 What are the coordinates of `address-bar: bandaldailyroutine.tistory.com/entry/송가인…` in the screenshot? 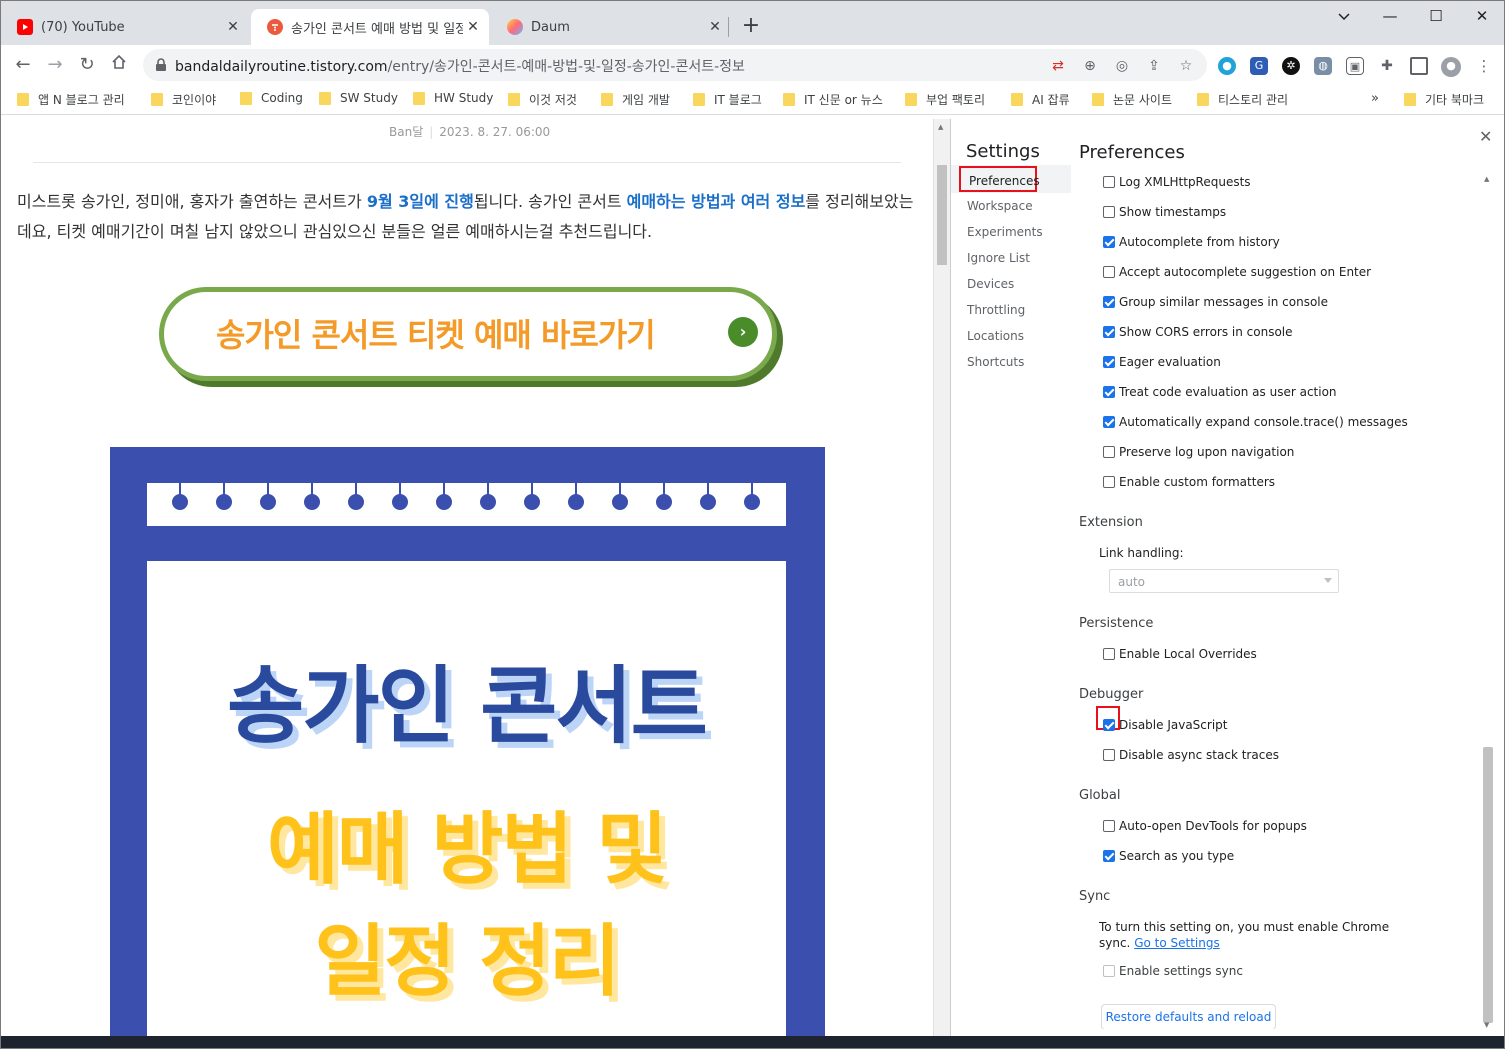 It's located at (675, 65).